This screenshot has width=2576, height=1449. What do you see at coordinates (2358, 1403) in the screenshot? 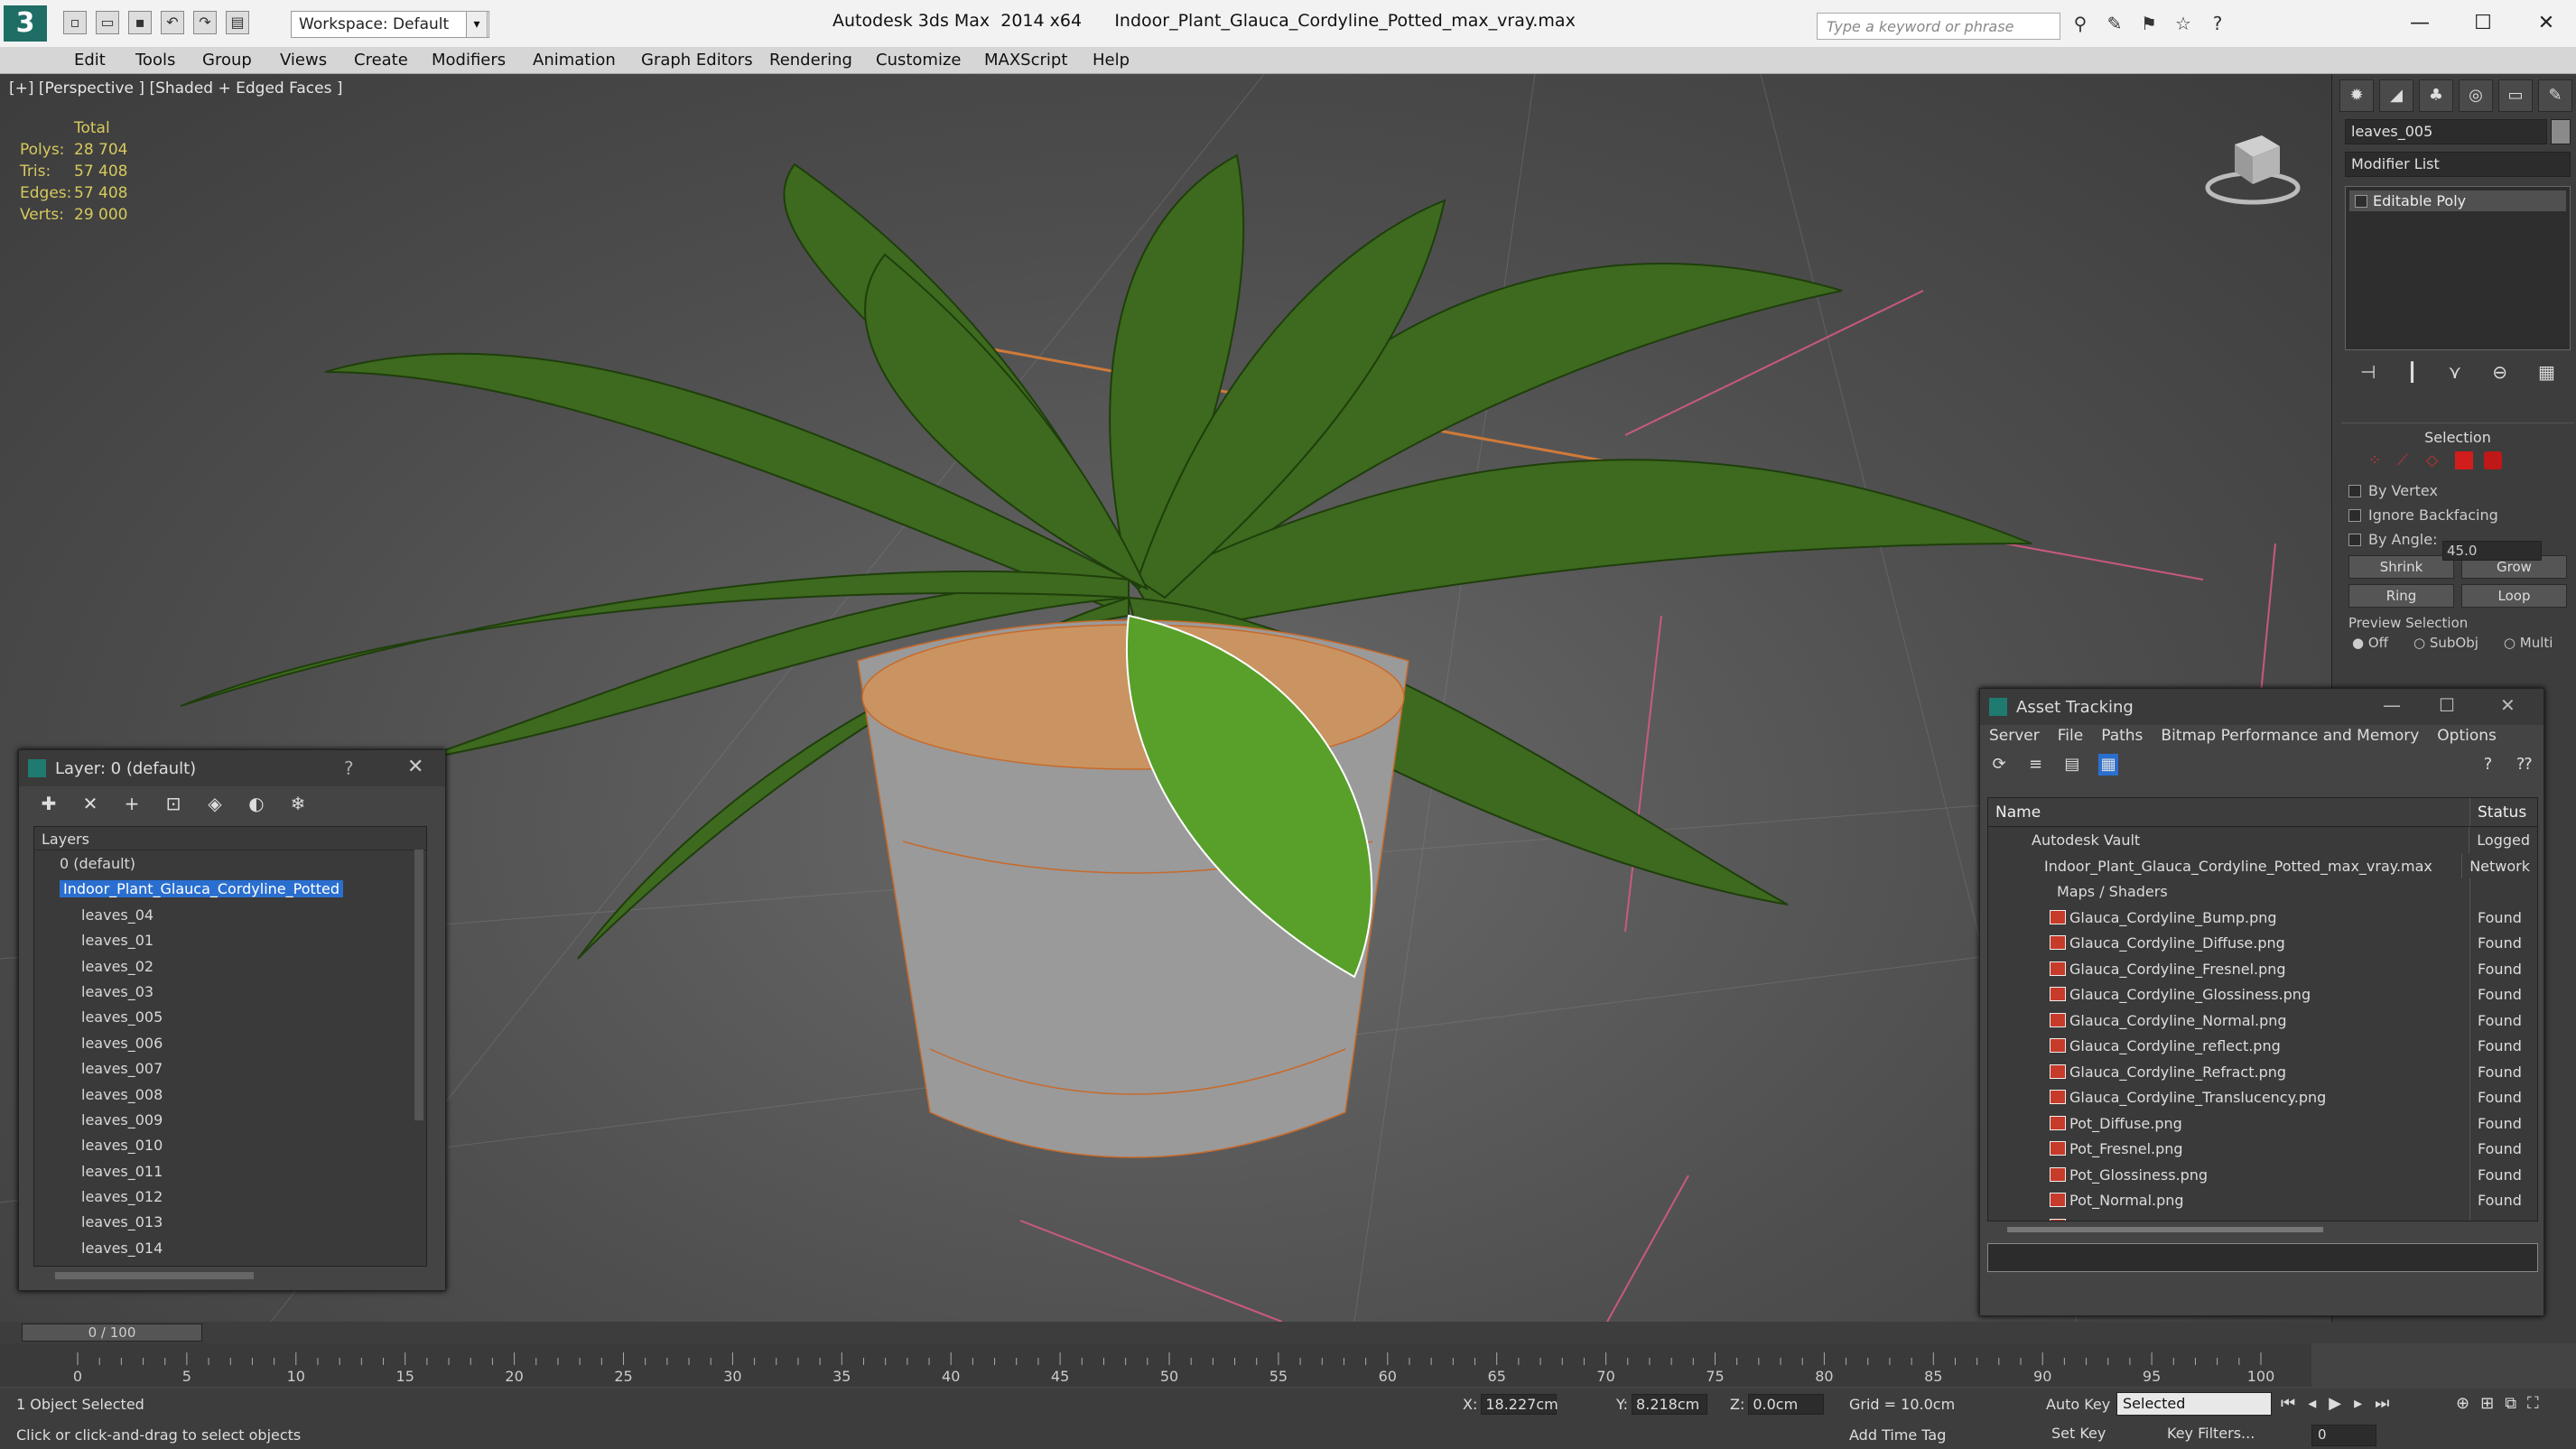
I see `next-frame-icon: ▸` at bounding box center [2358, 1403].